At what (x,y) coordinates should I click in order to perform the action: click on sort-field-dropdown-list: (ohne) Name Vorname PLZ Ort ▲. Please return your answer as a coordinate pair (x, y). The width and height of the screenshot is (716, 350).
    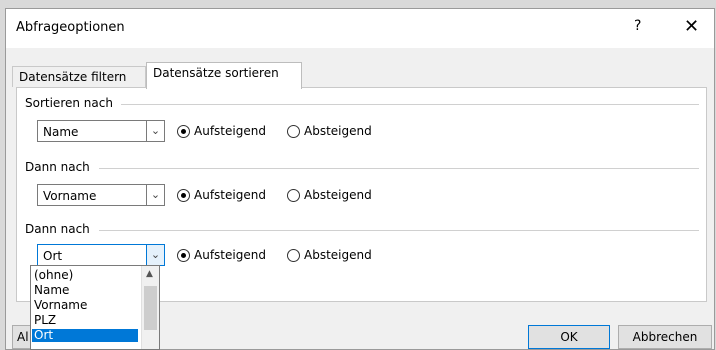
    Looking at the image, I should click on (95, 307).